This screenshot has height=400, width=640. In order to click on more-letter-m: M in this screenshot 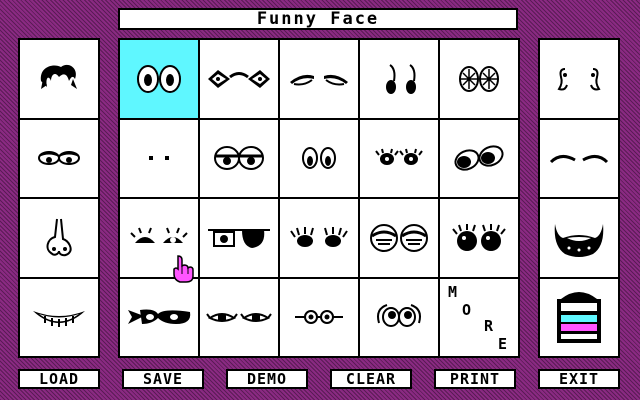, I will do `click(453, 291)`.